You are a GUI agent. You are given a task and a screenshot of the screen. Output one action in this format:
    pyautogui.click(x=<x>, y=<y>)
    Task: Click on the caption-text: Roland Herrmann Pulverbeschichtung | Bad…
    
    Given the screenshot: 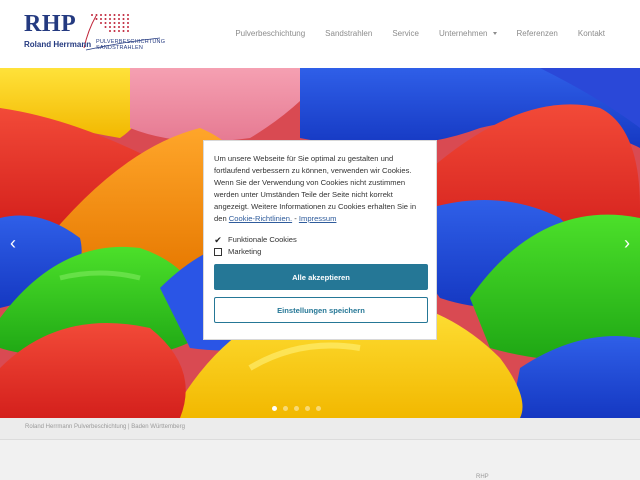 What is the action you would take?
    pyautogui.click(x=105, y=427)
    